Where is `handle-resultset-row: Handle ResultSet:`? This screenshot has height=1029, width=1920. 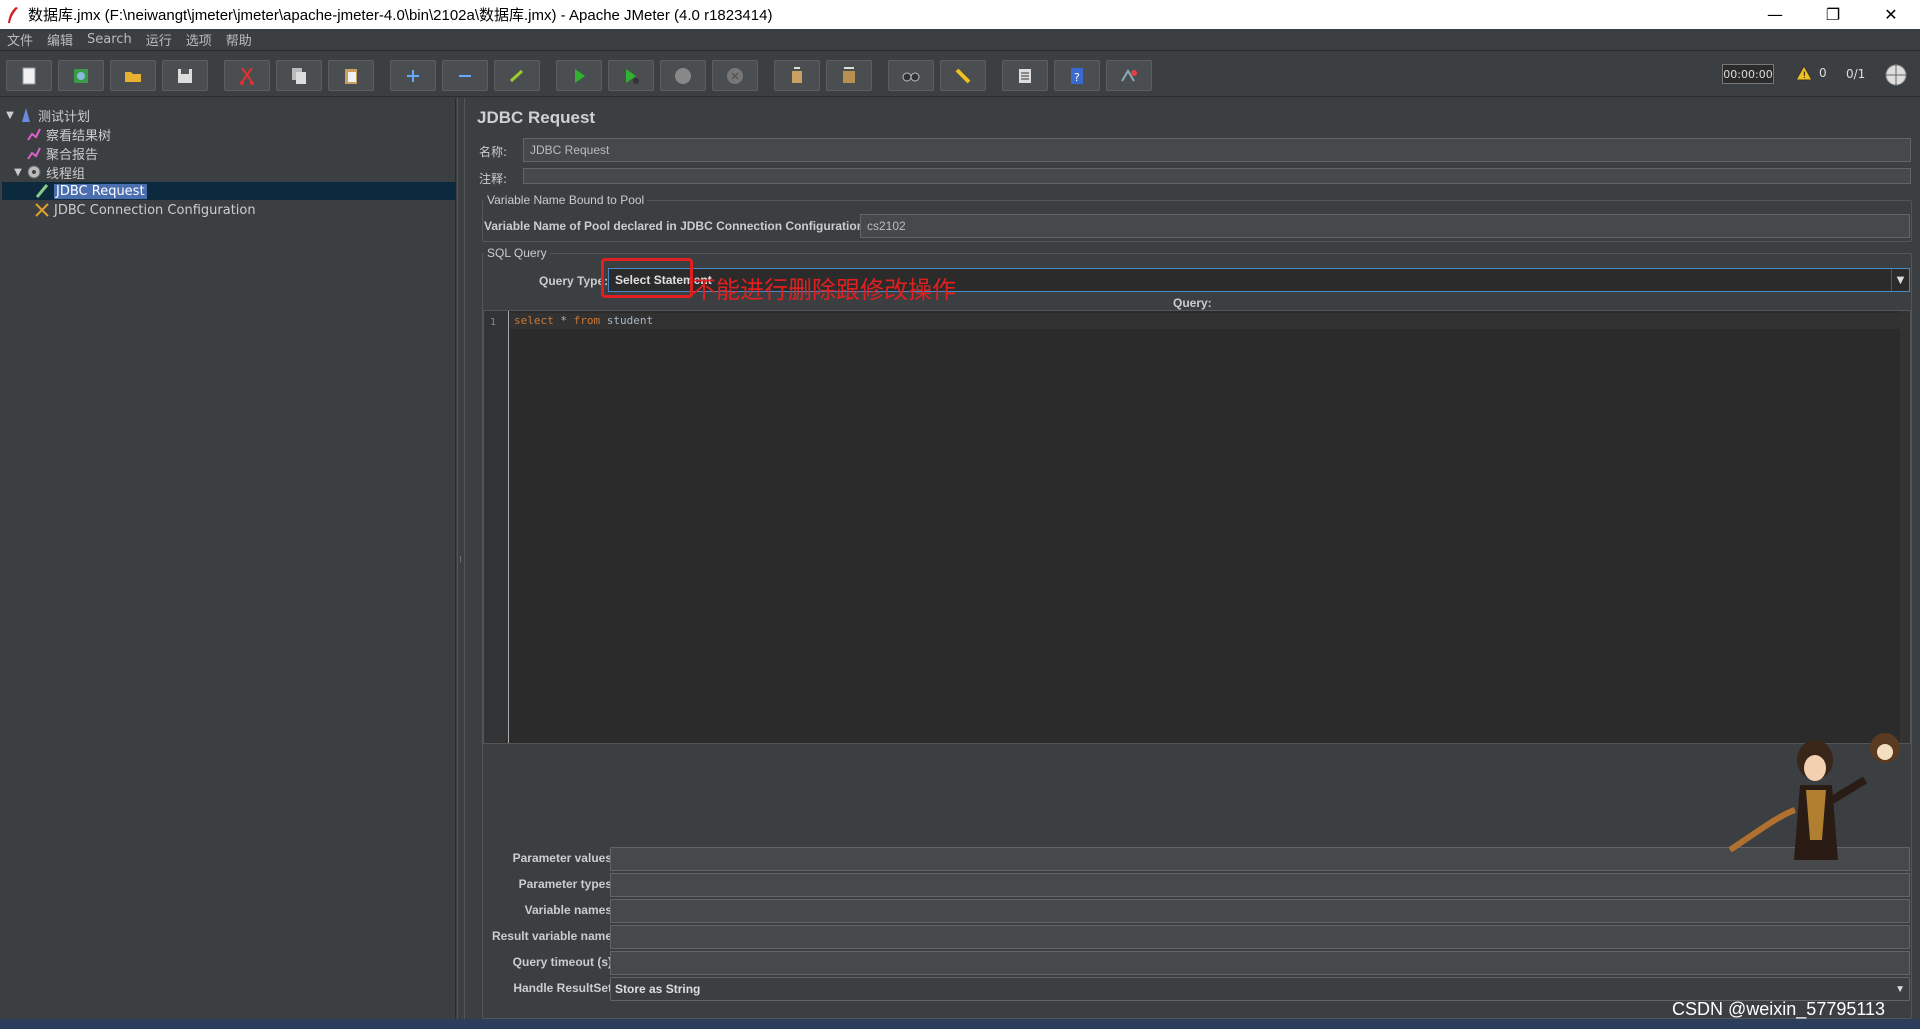
handle-resultset-row: Handle ResultSet: is located at coordinates (541, 988).